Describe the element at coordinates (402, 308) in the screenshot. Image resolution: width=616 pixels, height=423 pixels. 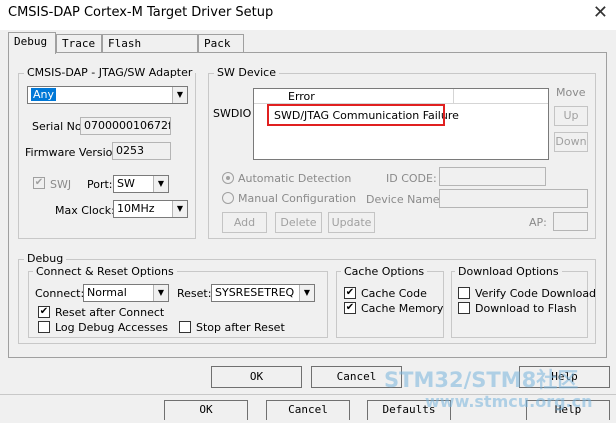
I see `cache-memory-label: Cache Memory` at that location.